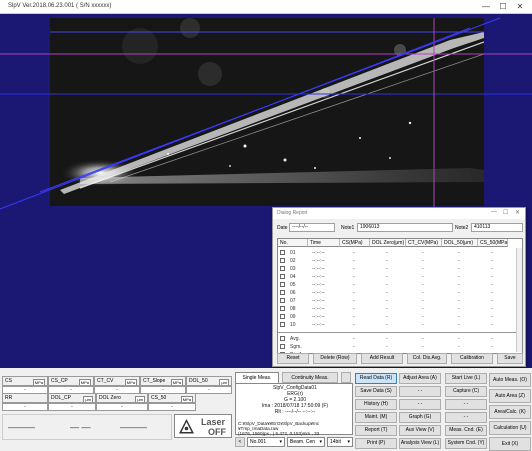  I want to click on table-row: 01 --:--:-- - - - - -, so click(400, 253).